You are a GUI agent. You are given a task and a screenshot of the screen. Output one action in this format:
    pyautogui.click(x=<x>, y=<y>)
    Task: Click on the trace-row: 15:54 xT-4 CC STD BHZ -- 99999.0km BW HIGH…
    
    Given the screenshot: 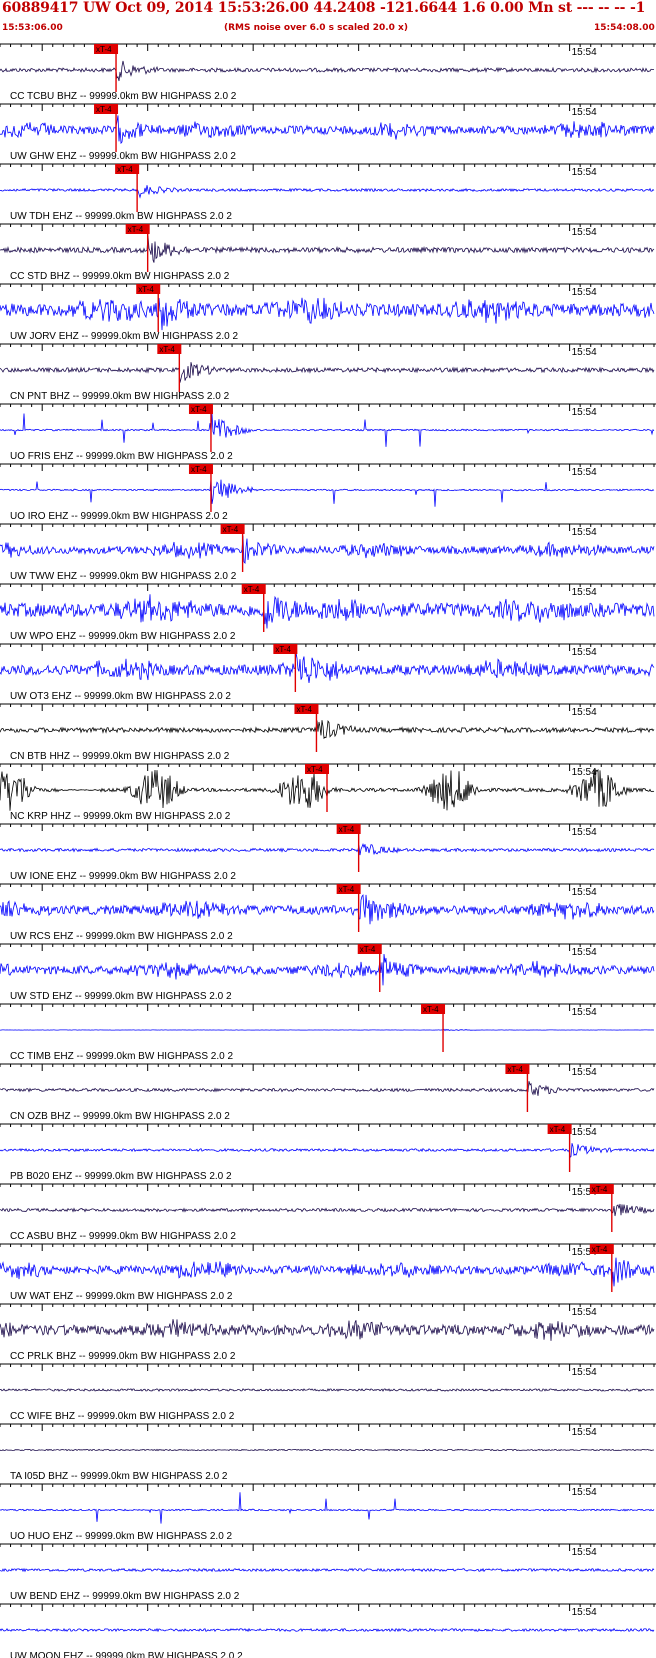 What is the action you would take?
    pyautogui.click(x=328, y=252)
    